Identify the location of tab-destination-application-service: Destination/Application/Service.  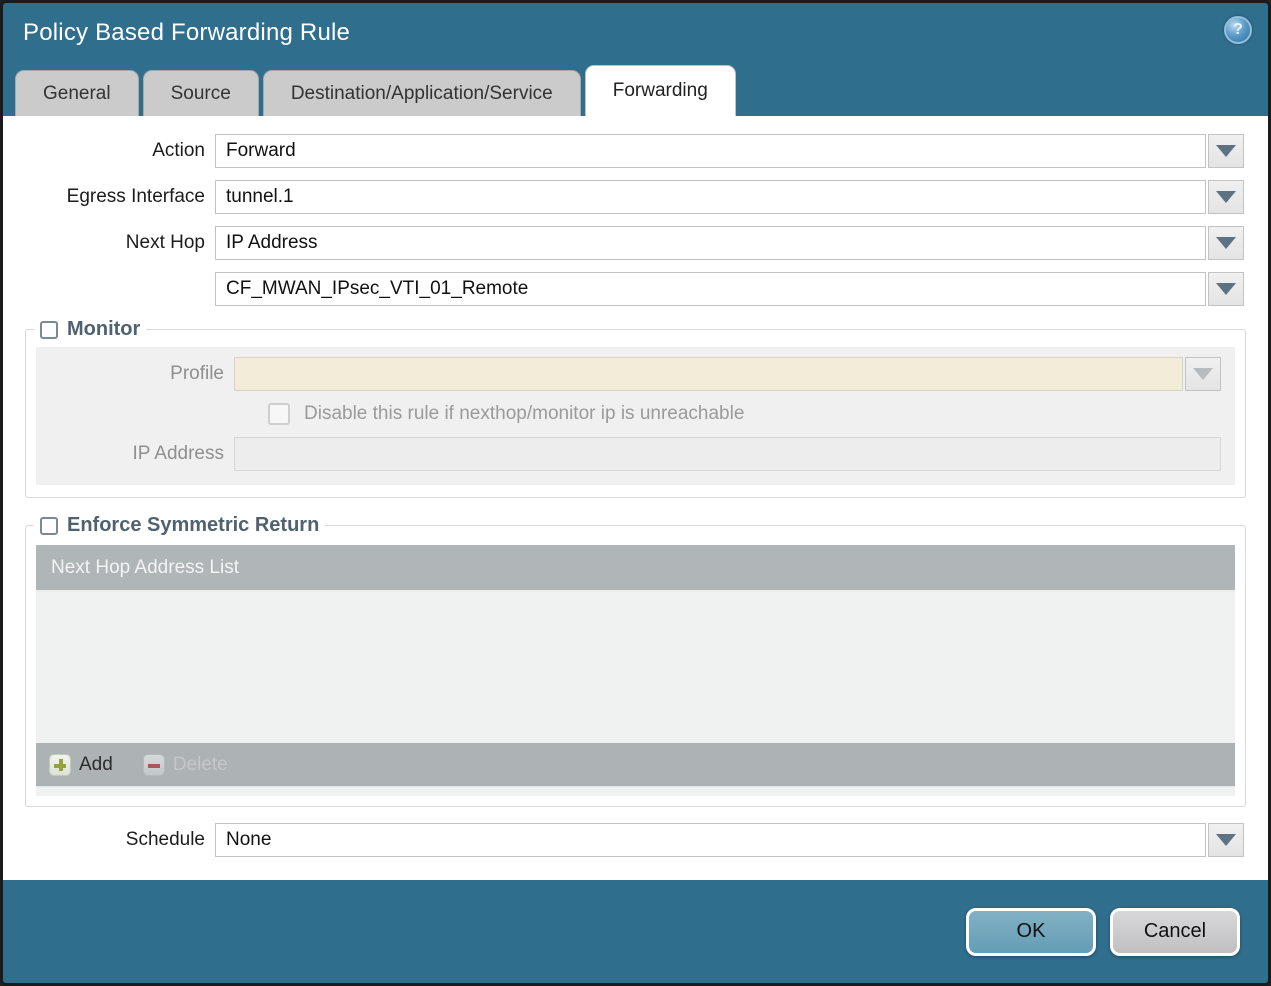
(421, 93).